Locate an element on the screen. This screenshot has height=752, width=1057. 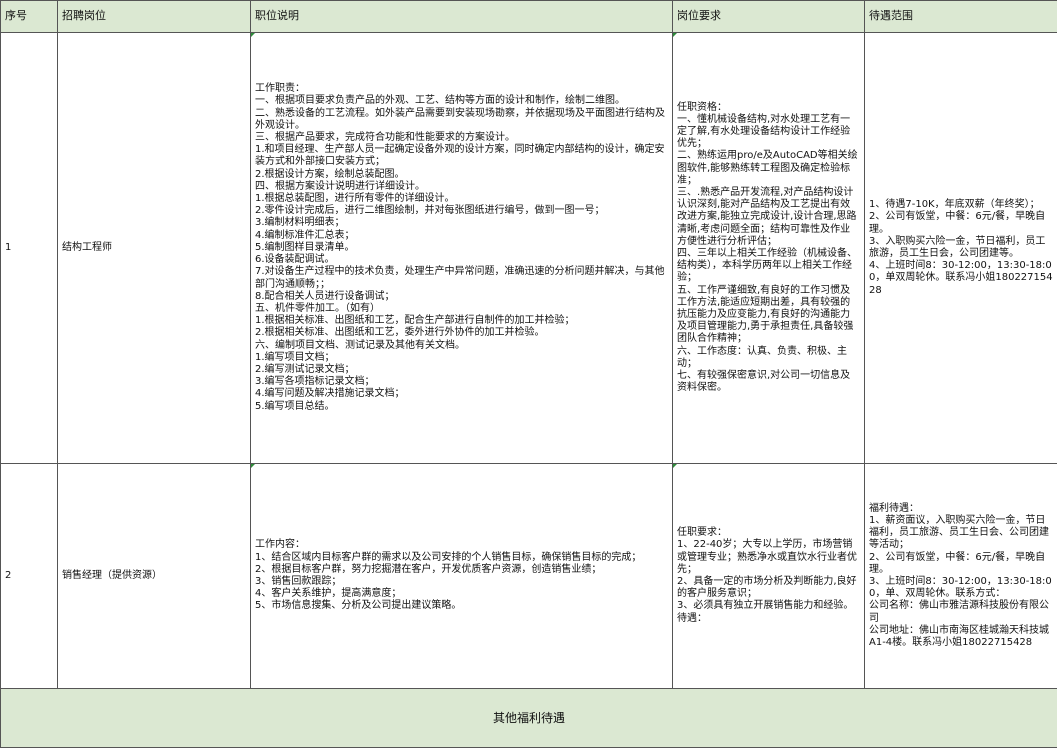
table-header-row: 序号 招聘岗位 职位说明 岗位要求 待遇范围 is located at coordinates (528, 16).